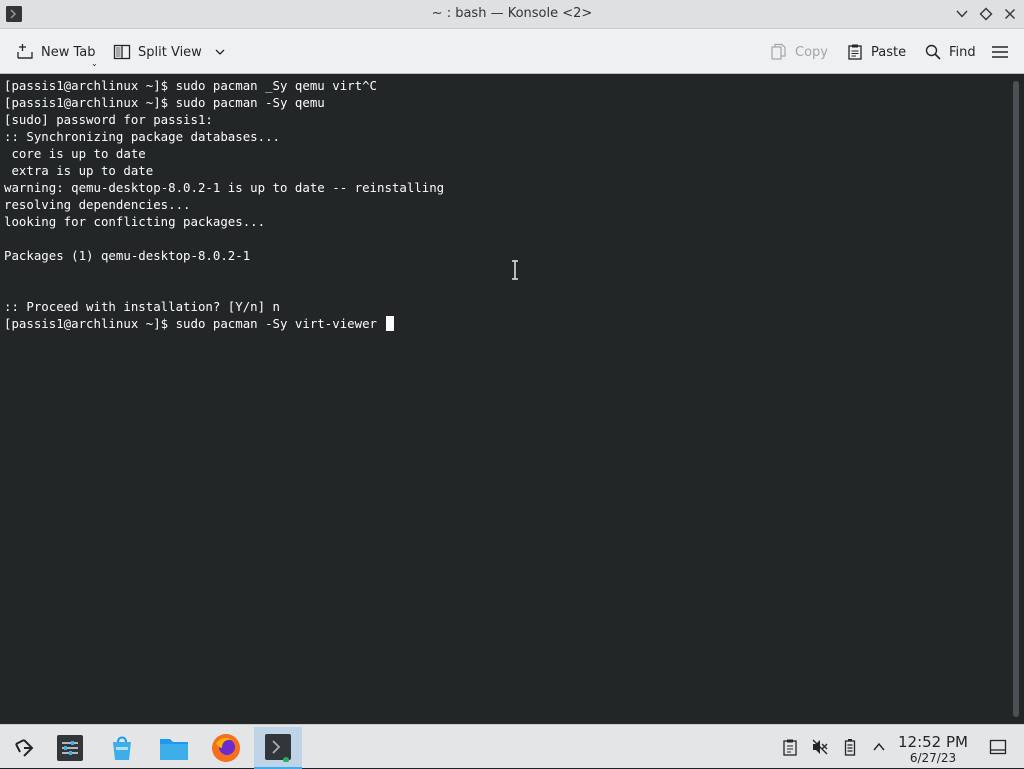  I want to click on copy-icon, so click(778, 51).